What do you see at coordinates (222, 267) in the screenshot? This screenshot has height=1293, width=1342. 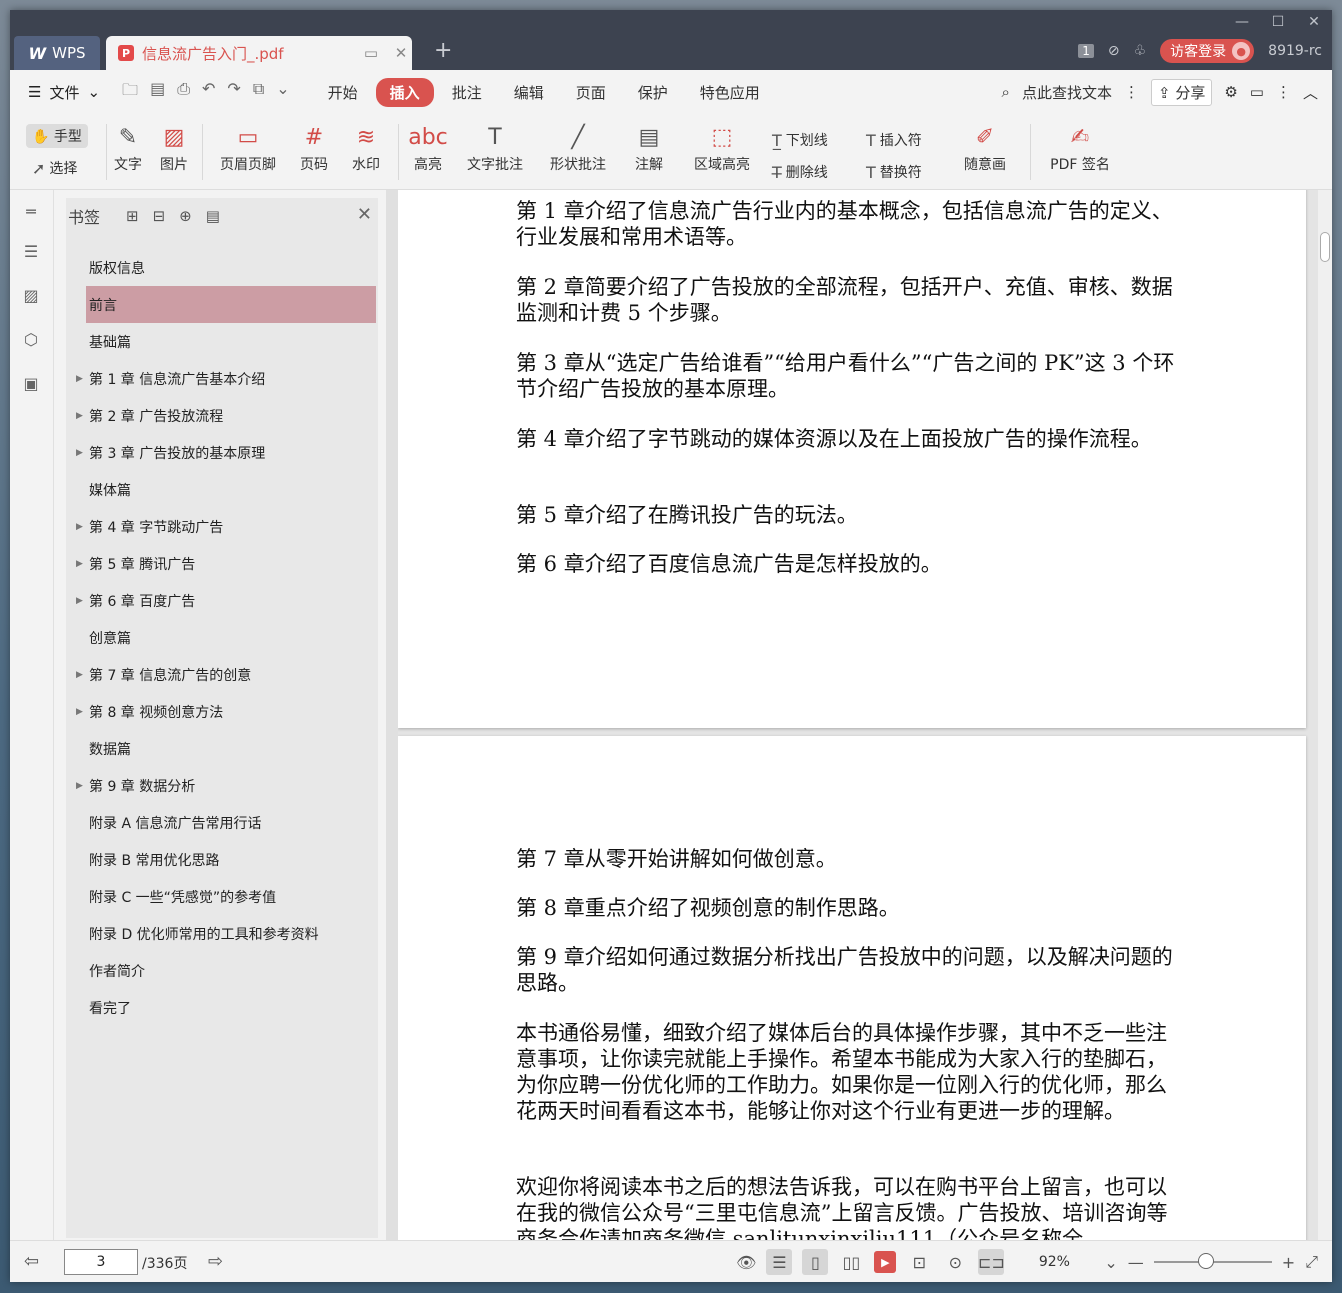 I see `bookmark-item: 版权信息` at bounding box center [222, 267].